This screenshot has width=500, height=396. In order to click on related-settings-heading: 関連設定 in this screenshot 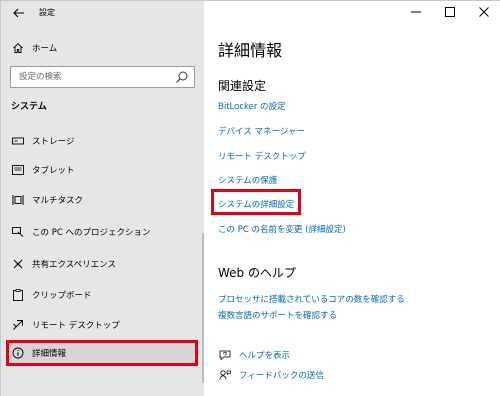, I will do `click(242, 86)`.